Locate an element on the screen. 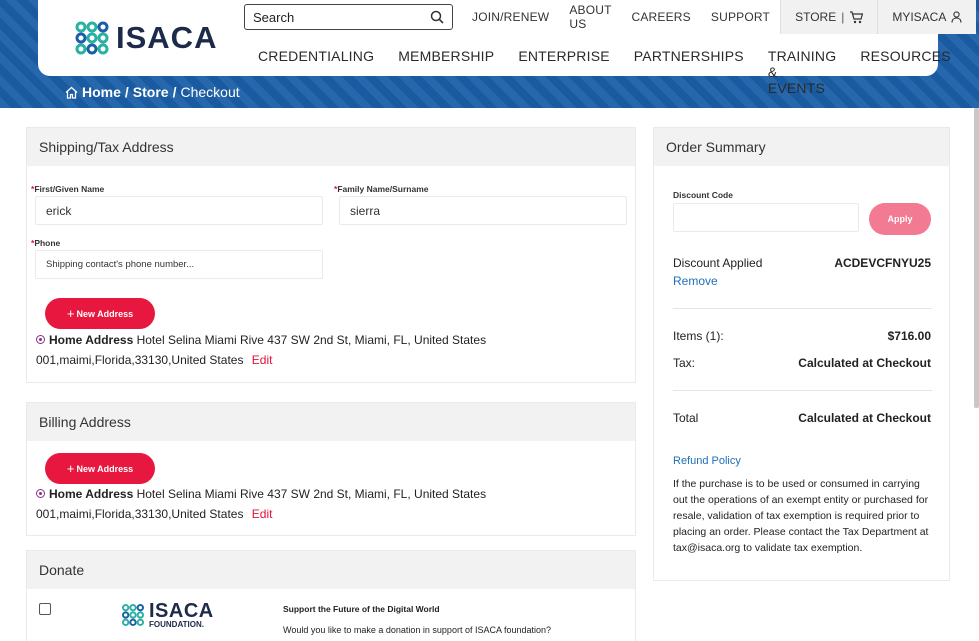  breadcrumb-store: Store is located at coordinates (151, 92).